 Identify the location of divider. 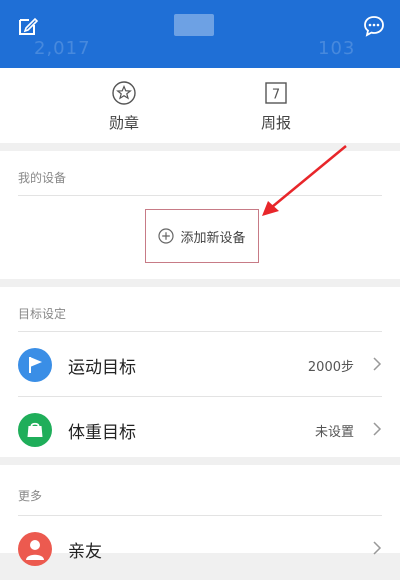
(200, 195).